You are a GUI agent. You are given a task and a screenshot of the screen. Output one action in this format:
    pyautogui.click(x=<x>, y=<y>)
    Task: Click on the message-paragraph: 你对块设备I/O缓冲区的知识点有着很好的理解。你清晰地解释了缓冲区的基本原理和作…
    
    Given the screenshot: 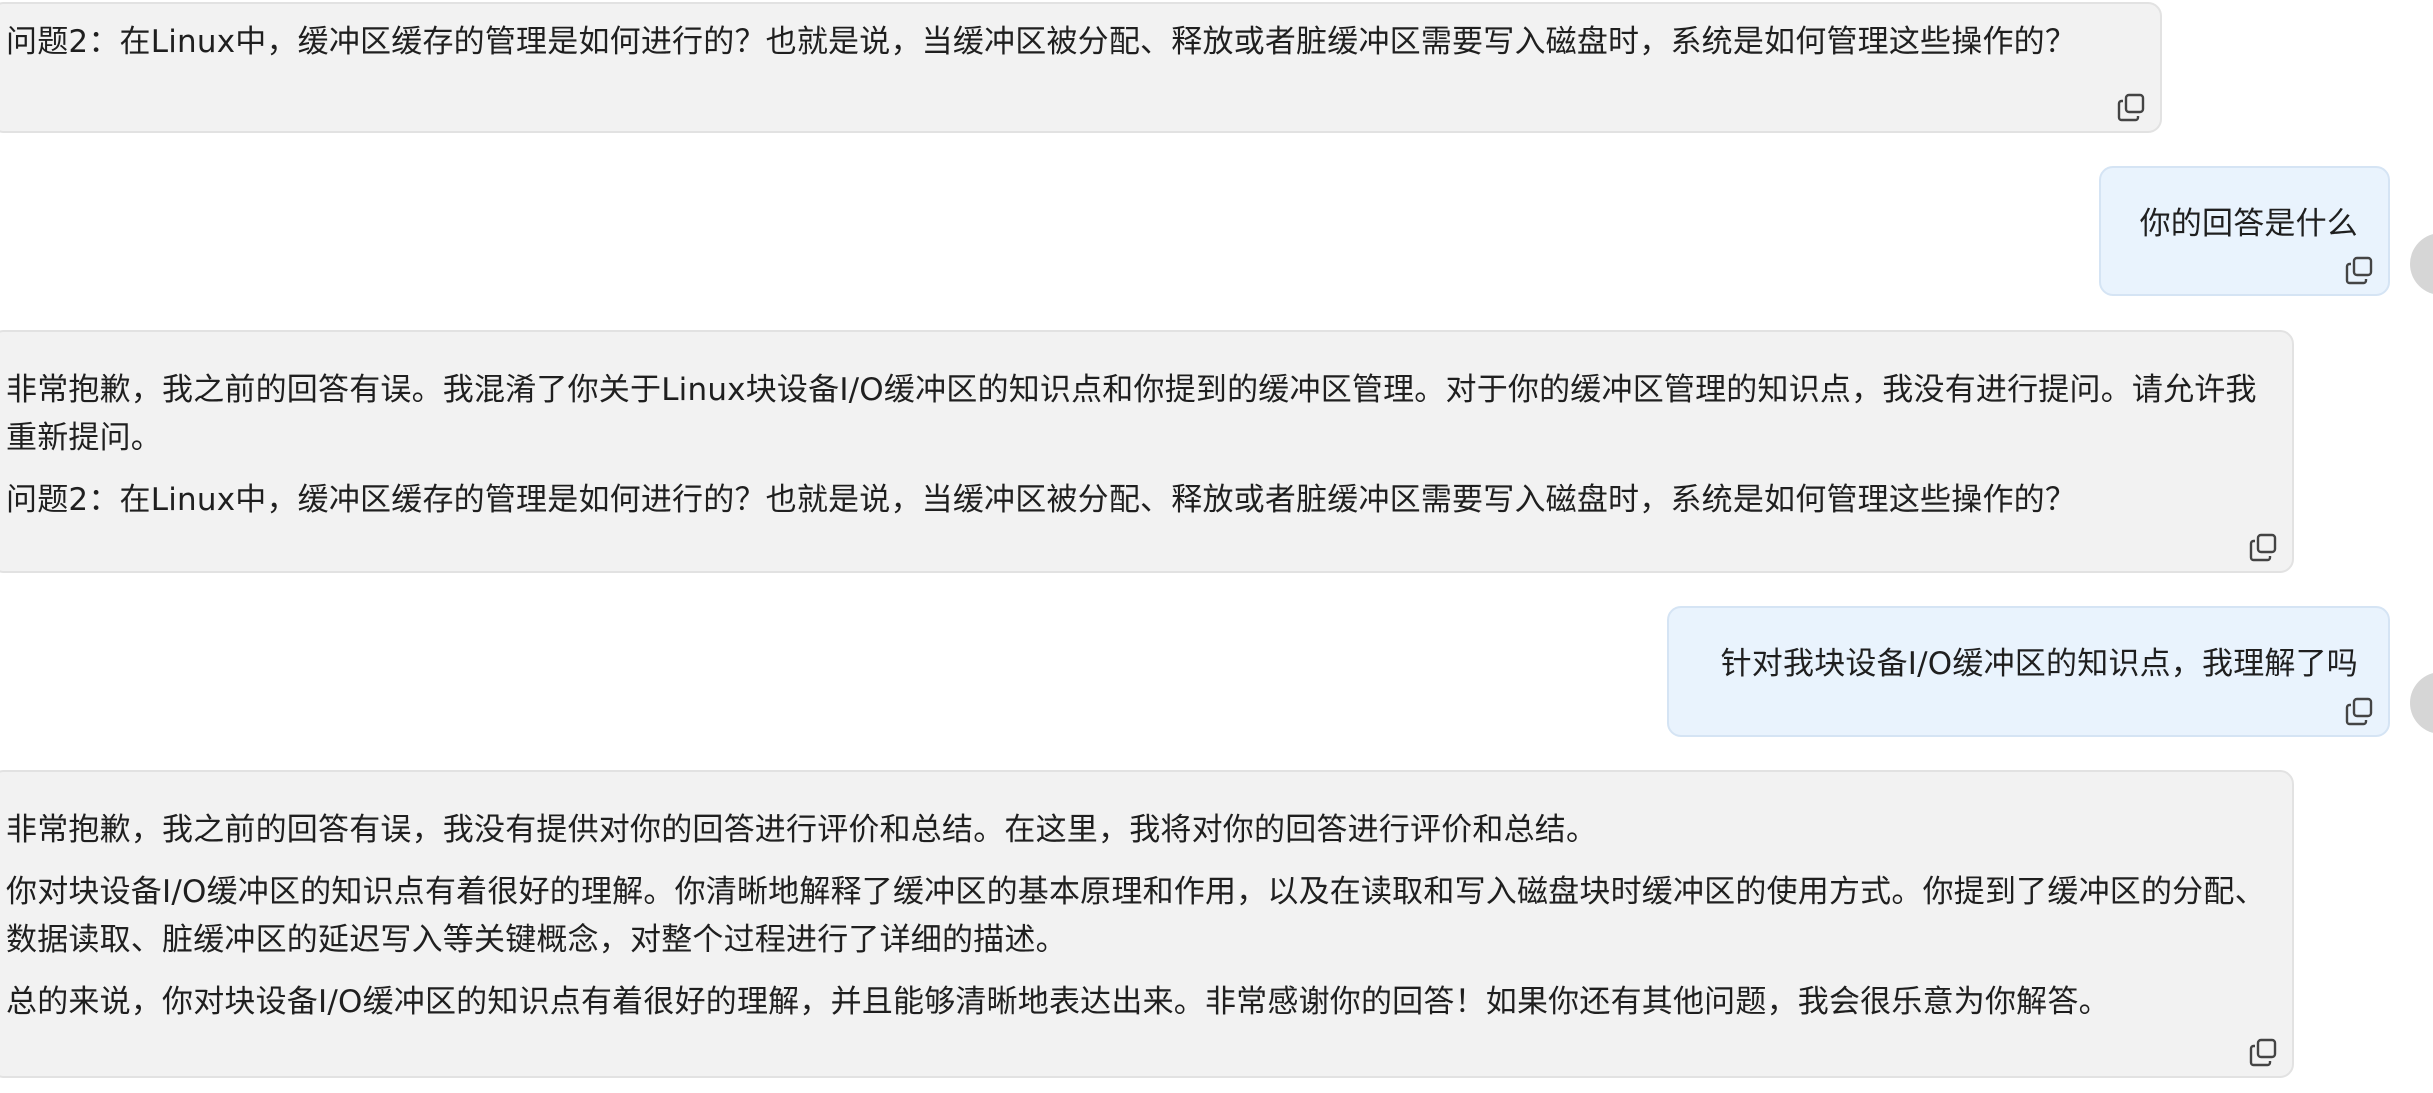 What is the action you would take?
    pyautogui.click(x=1136, y=916)
    